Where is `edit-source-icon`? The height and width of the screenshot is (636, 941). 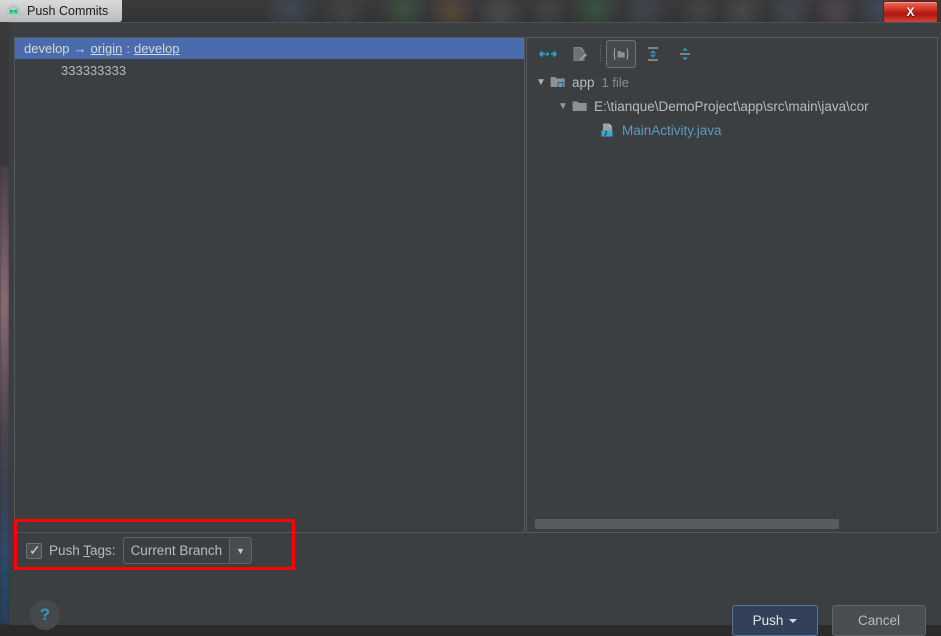
edit-source-icon is located at coordinates (580, 54).